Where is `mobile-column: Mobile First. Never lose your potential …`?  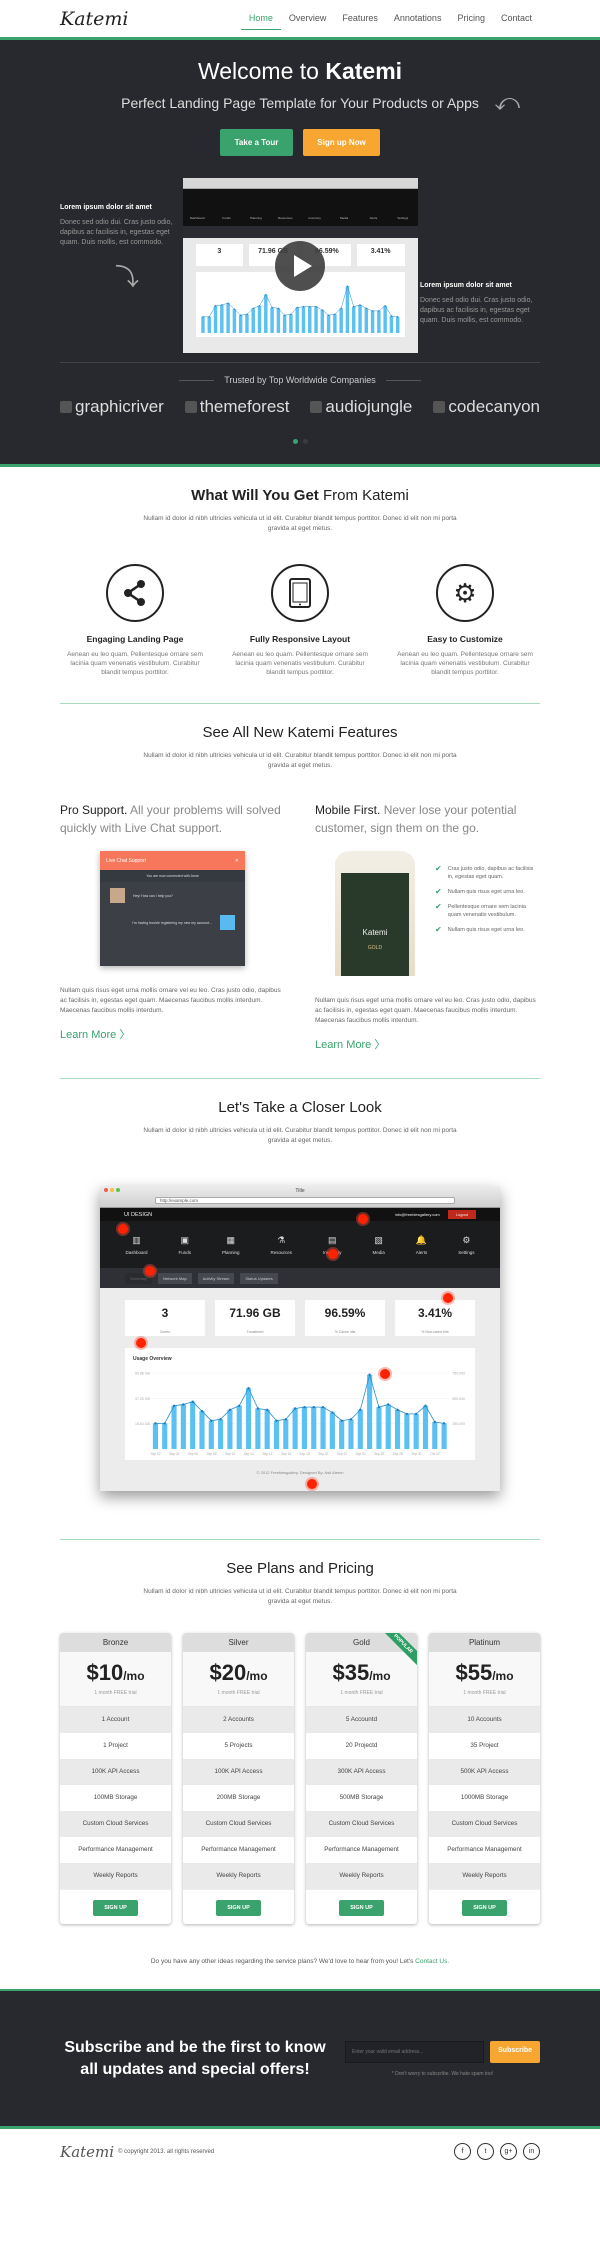
mobile-column: Mobile First. Never lose your potential … is located at coordinates (427, 926).